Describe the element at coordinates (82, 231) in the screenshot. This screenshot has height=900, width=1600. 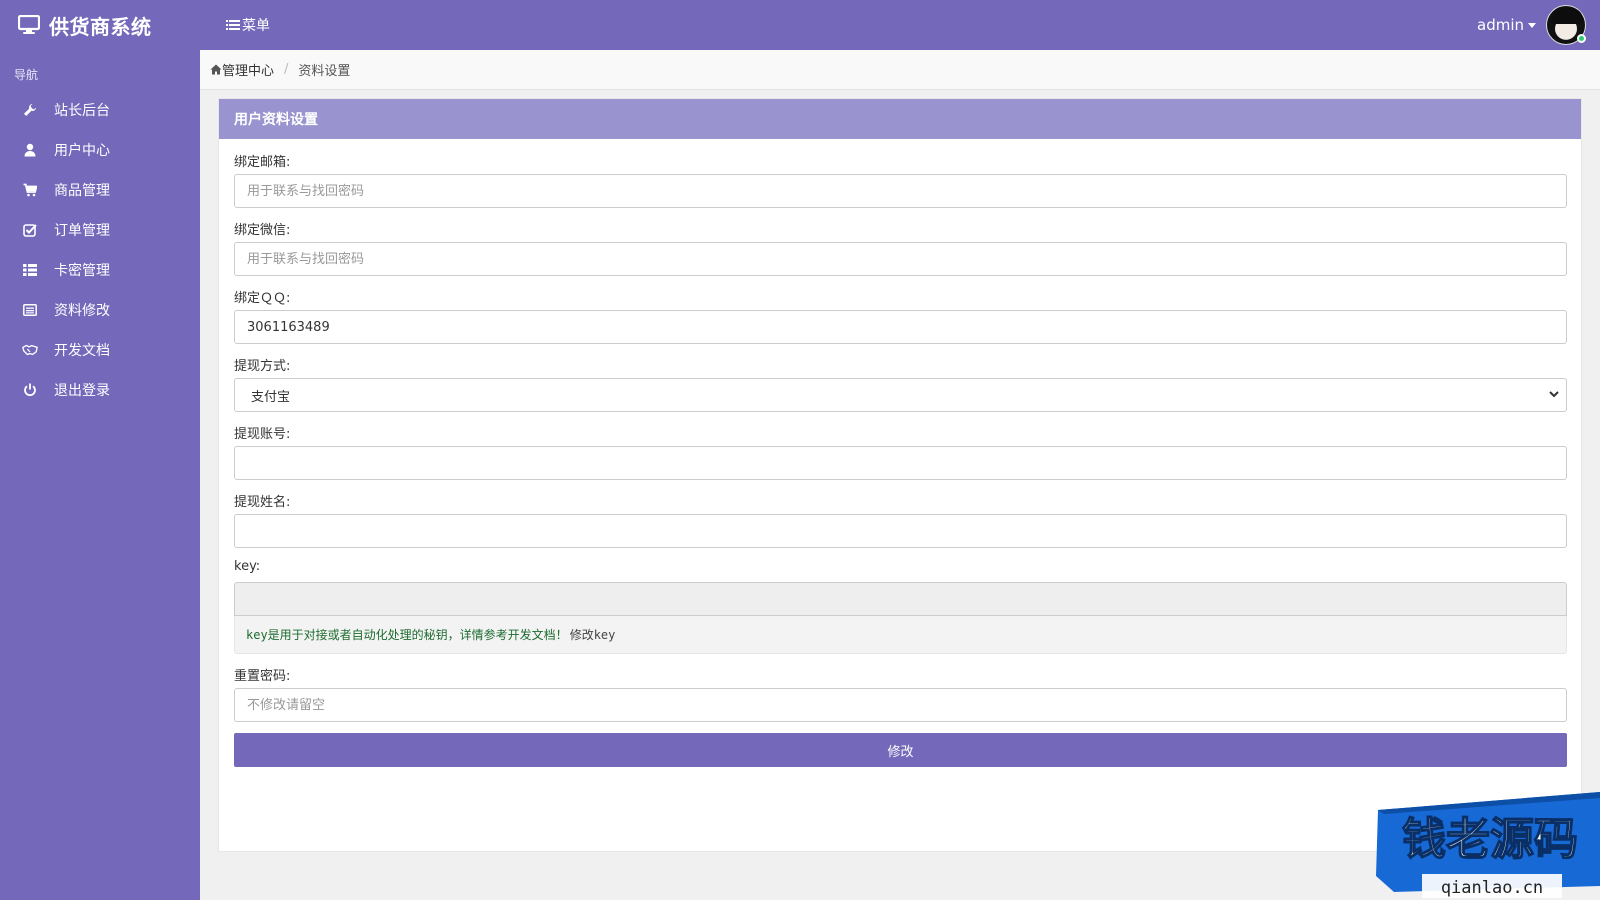
I see `sidebar-item-label: 订单管理` at that location.